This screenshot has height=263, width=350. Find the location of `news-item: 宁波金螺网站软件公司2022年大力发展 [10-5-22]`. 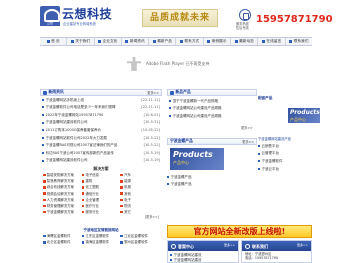

news-item: 宁波金螺网站软件公司2022年大力发展 [10-5-22] is located at coordinates (101, 138).